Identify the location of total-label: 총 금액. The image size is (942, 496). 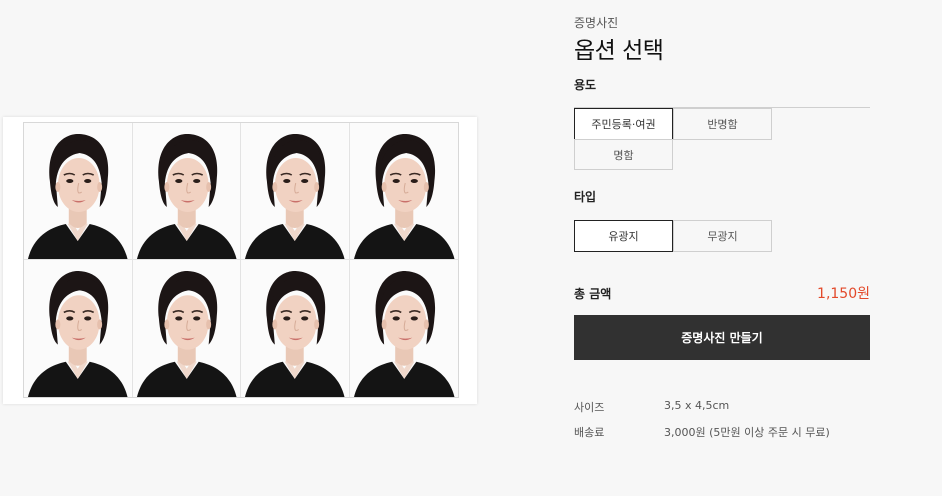
(593, 294).